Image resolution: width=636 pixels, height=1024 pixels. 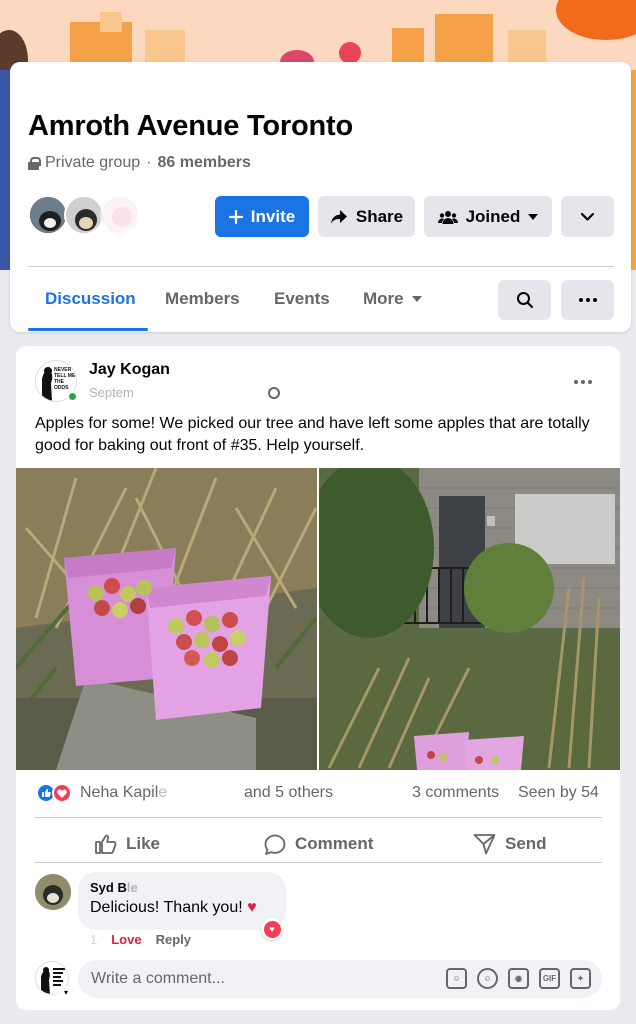 What do you see at coordinates (487, 978) in the screenshot?
I see `emoji-icon: ☺` at bounding box center [487, 978].